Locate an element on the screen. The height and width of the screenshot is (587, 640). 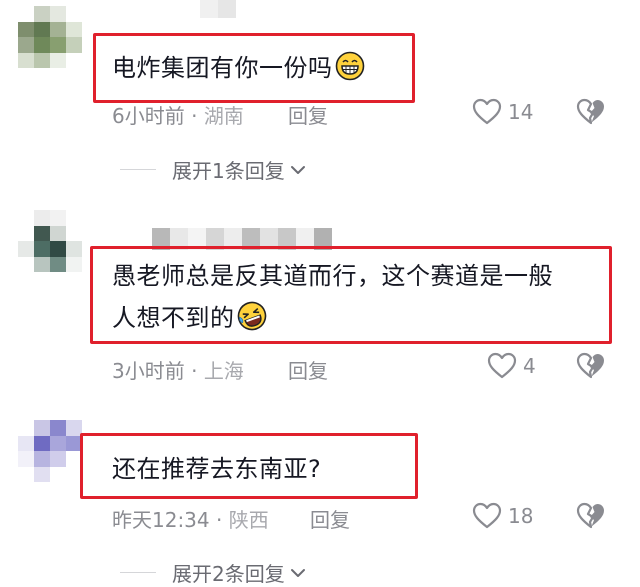
comment-time: 6小时前 is located at coordinates (148, 116).